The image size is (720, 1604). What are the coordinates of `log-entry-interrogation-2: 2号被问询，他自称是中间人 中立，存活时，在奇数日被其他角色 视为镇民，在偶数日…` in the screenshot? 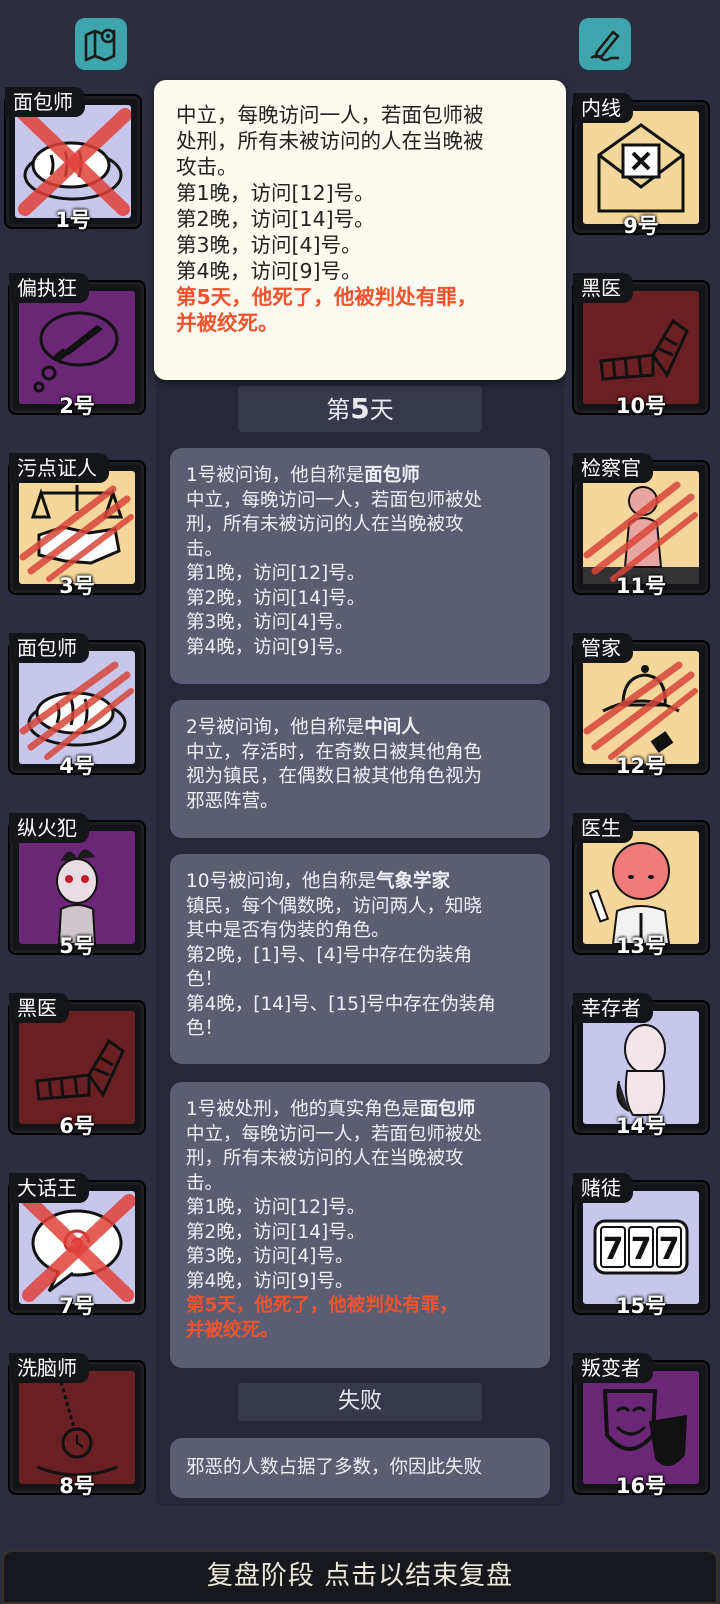 It's located at (360, 769).